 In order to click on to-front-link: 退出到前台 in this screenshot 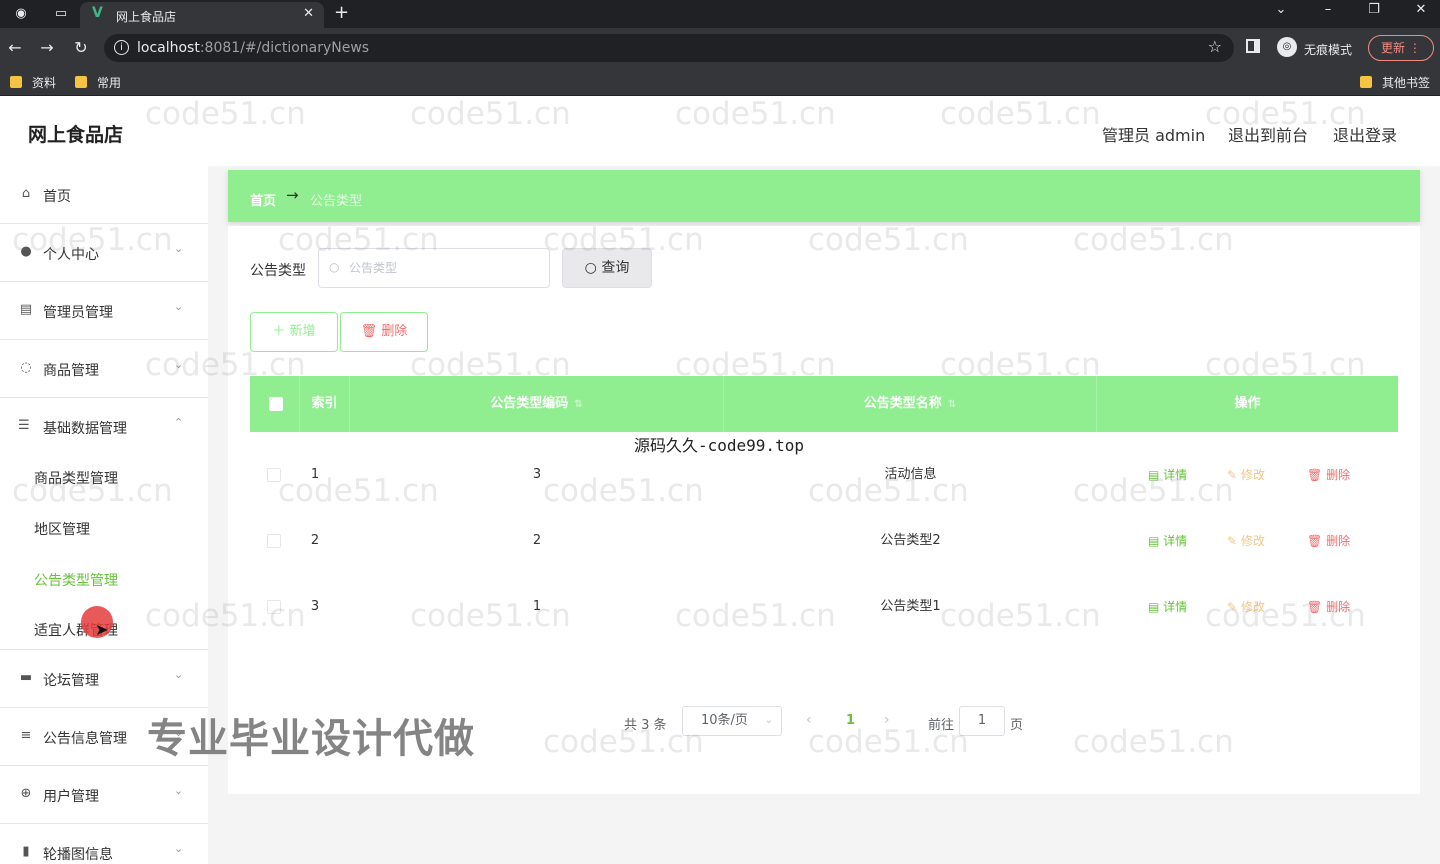, I will do `click(1268, 134)`.